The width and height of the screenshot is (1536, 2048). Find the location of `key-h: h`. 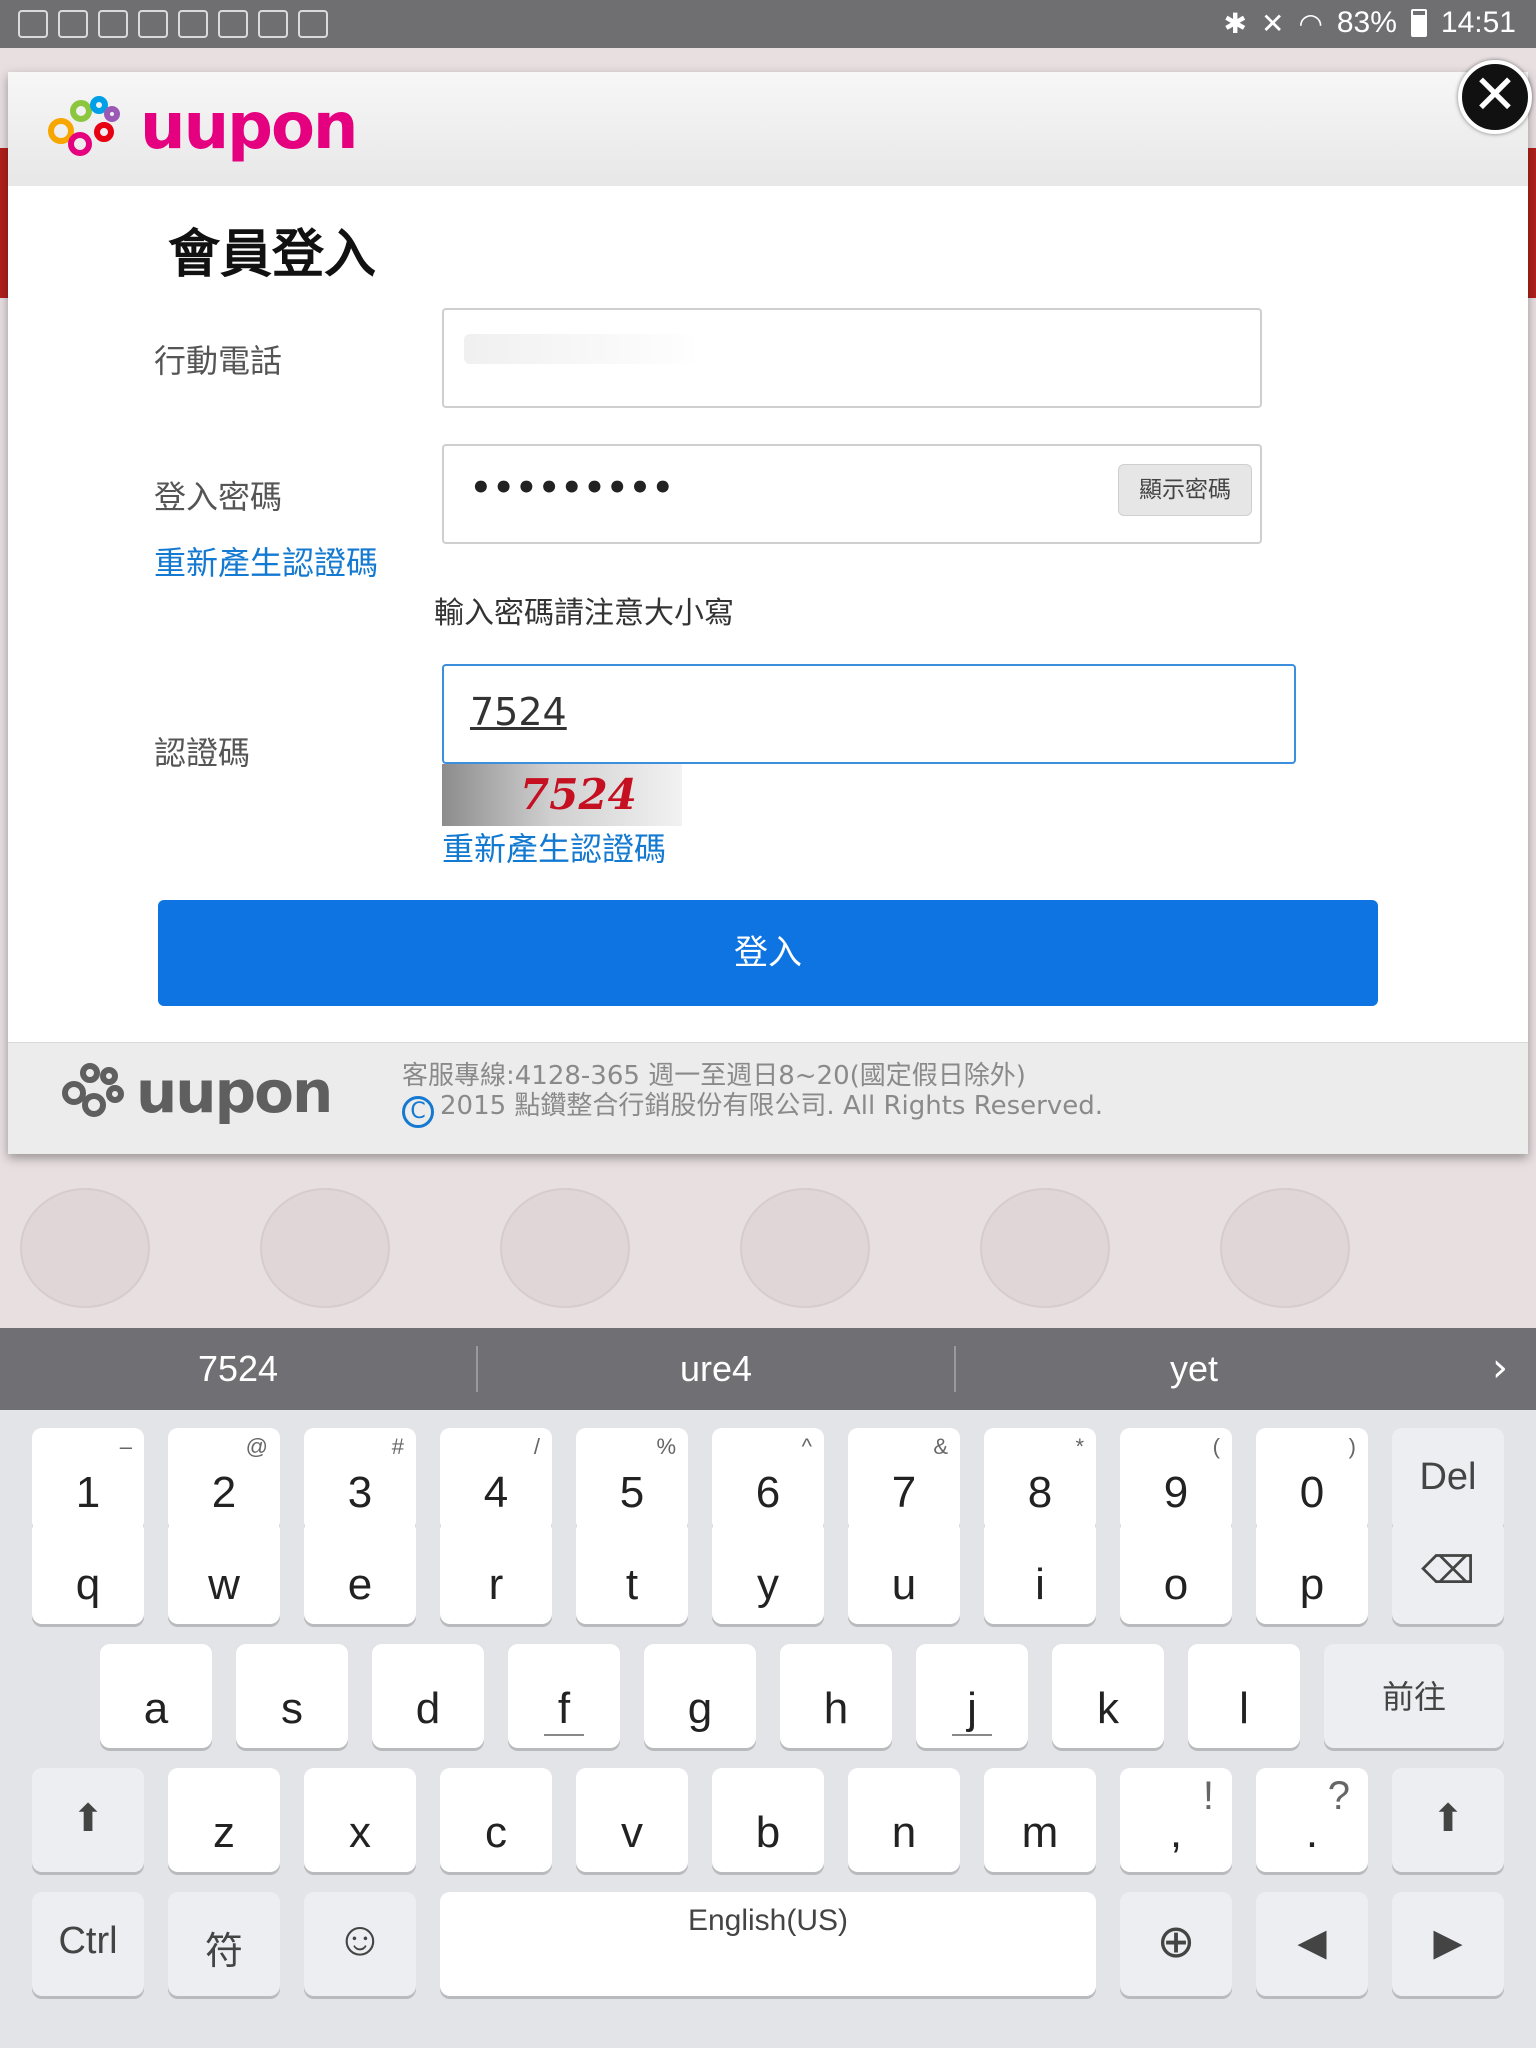

key-h: h is located at coordinates (836, 1696).